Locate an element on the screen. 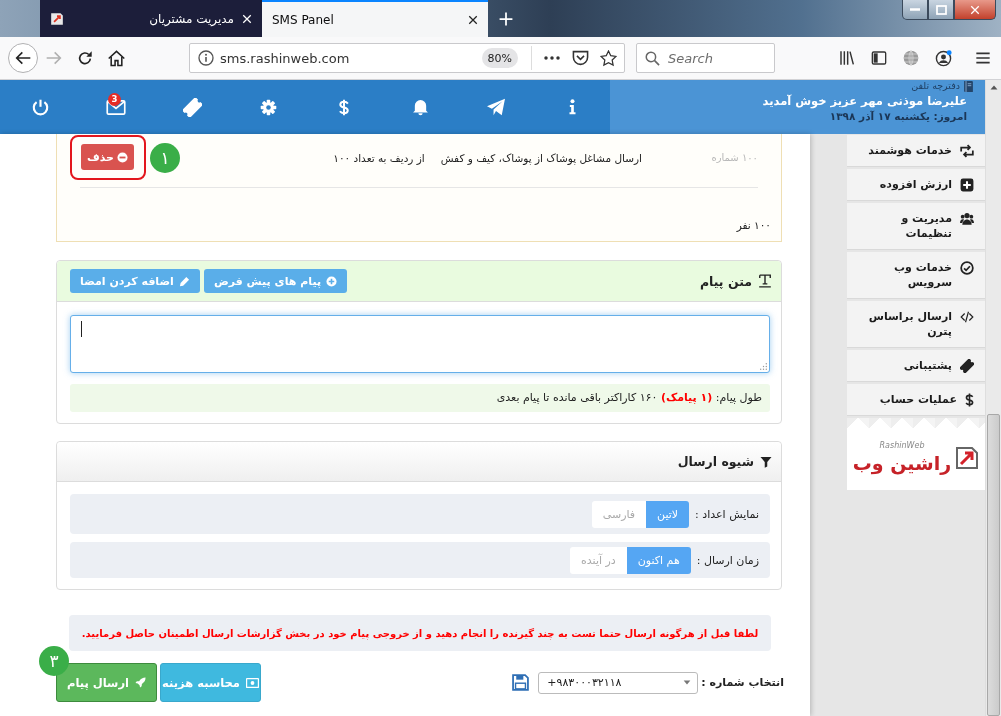 This screenshot has width=1001, height=716. bell-icon is located at coordinates (420, 107).